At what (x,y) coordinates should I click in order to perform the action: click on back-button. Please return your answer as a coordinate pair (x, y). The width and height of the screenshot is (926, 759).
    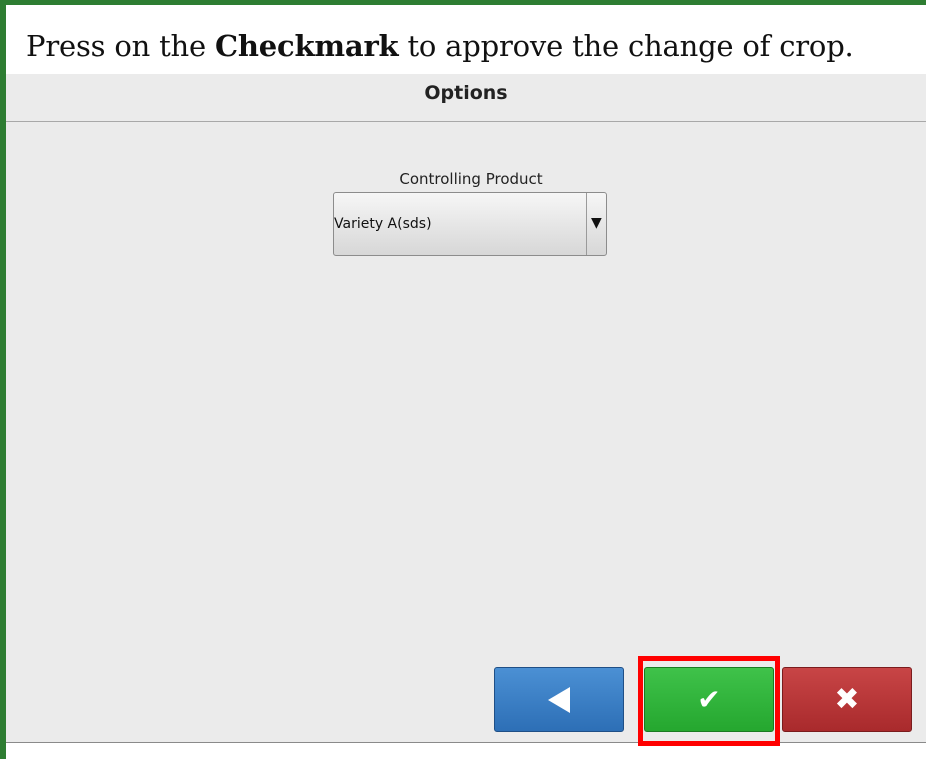
    Looking at the image, I should click on (559, 699).